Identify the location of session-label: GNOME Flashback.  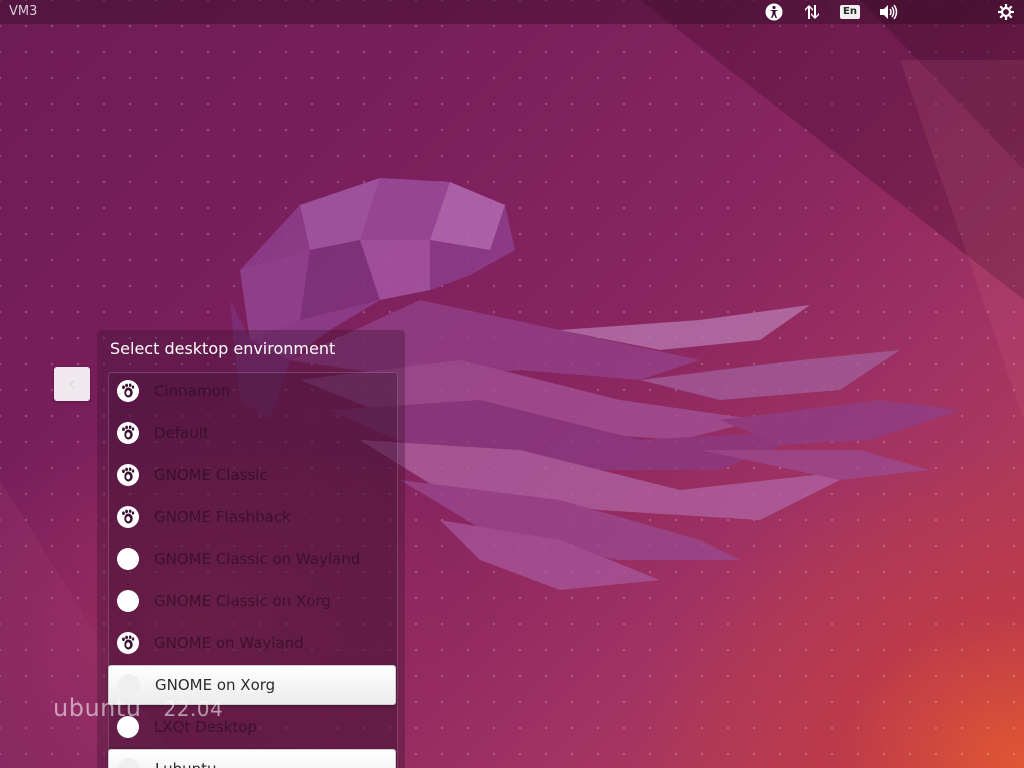
(222, 517).